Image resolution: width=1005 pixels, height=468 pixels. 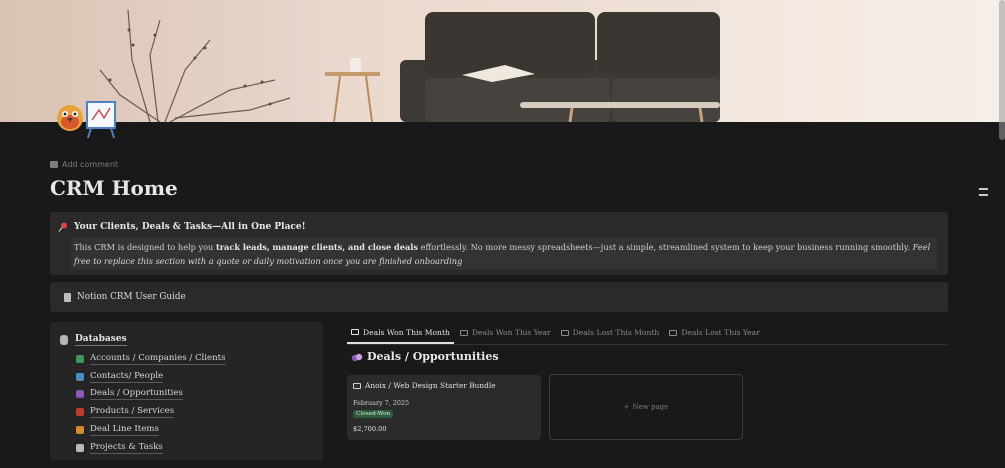 I want to click on databases-title: Databases, so click(x=101, y=340).